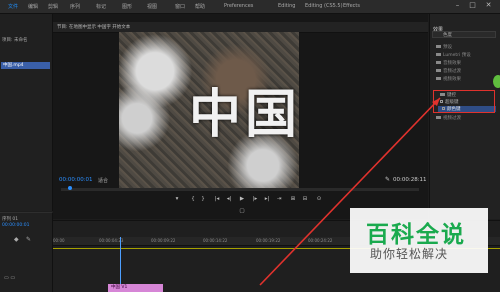 The width and height of the screenshot is (500, 292). What do you see at coordinates (103, 180) in the screenshot?
I see `fit-dropdown: 适合` at bounding box center [103, 180].